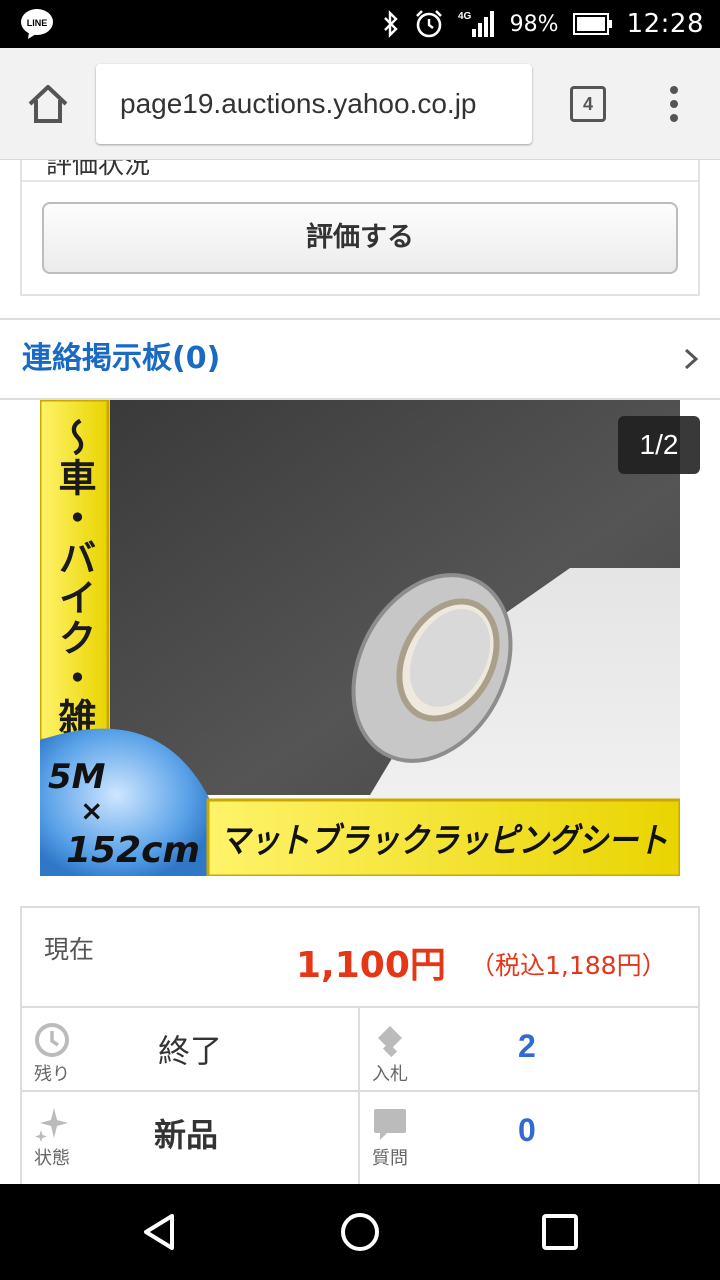 This screenshot has height=1280, width=720. Describe the element at coordinates (674, 104) in the screenshot. I see `overflow-menu-icon` at that location.